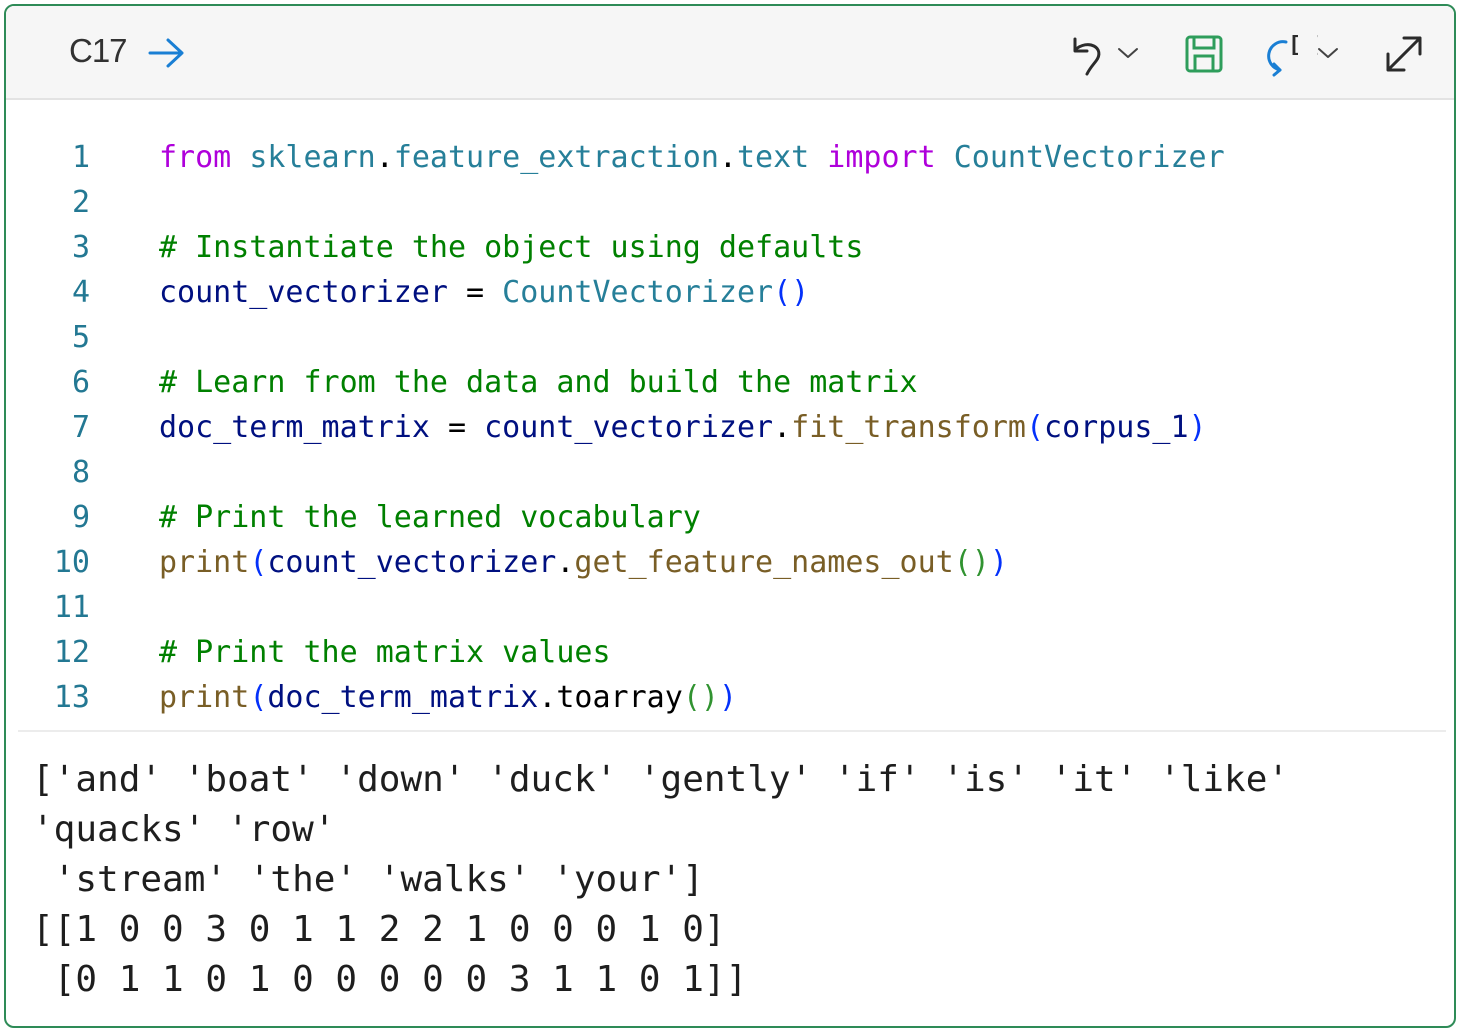  I want to click on line-number: 2, so click(80, 202).